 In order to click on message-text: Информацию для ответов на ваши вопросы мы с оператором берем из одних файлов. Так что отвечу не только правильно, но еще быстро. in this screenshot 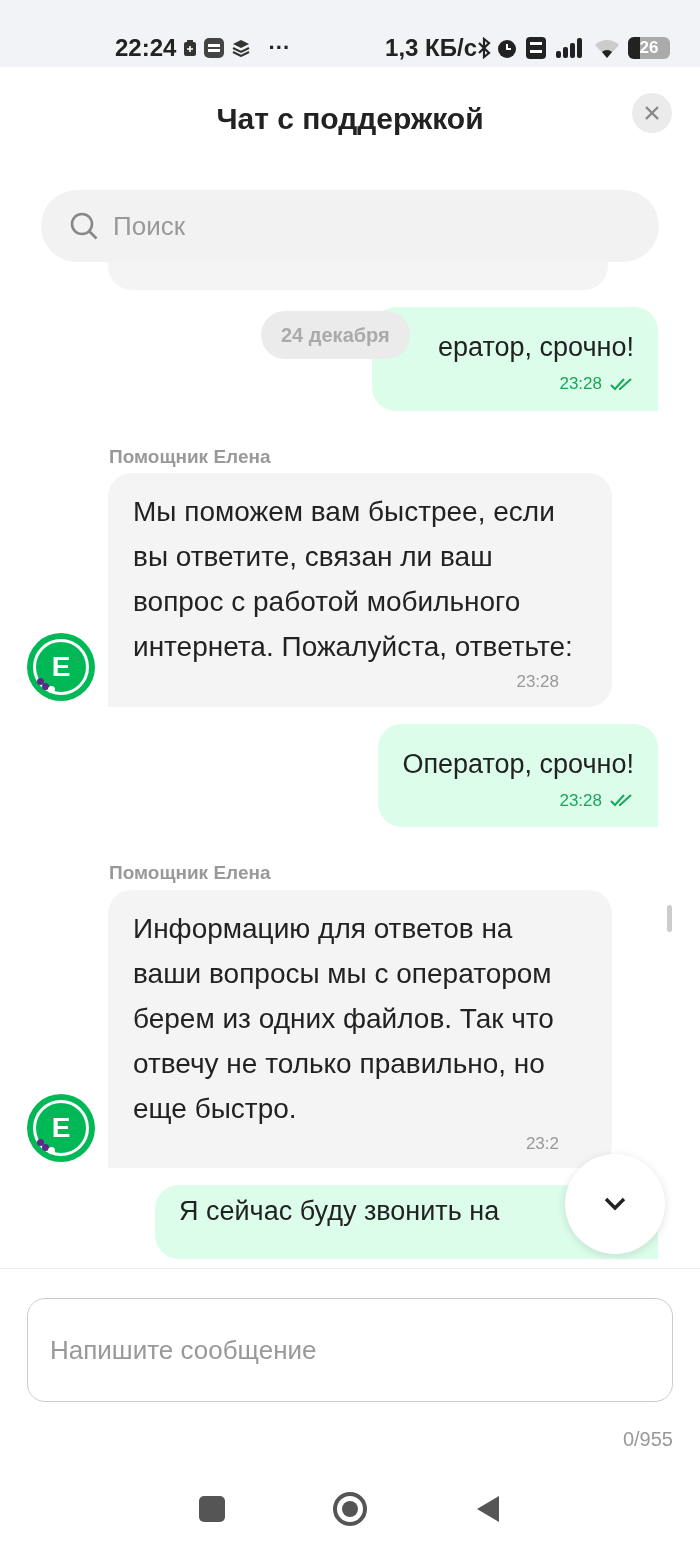, I will do `click(344, 1018)`.